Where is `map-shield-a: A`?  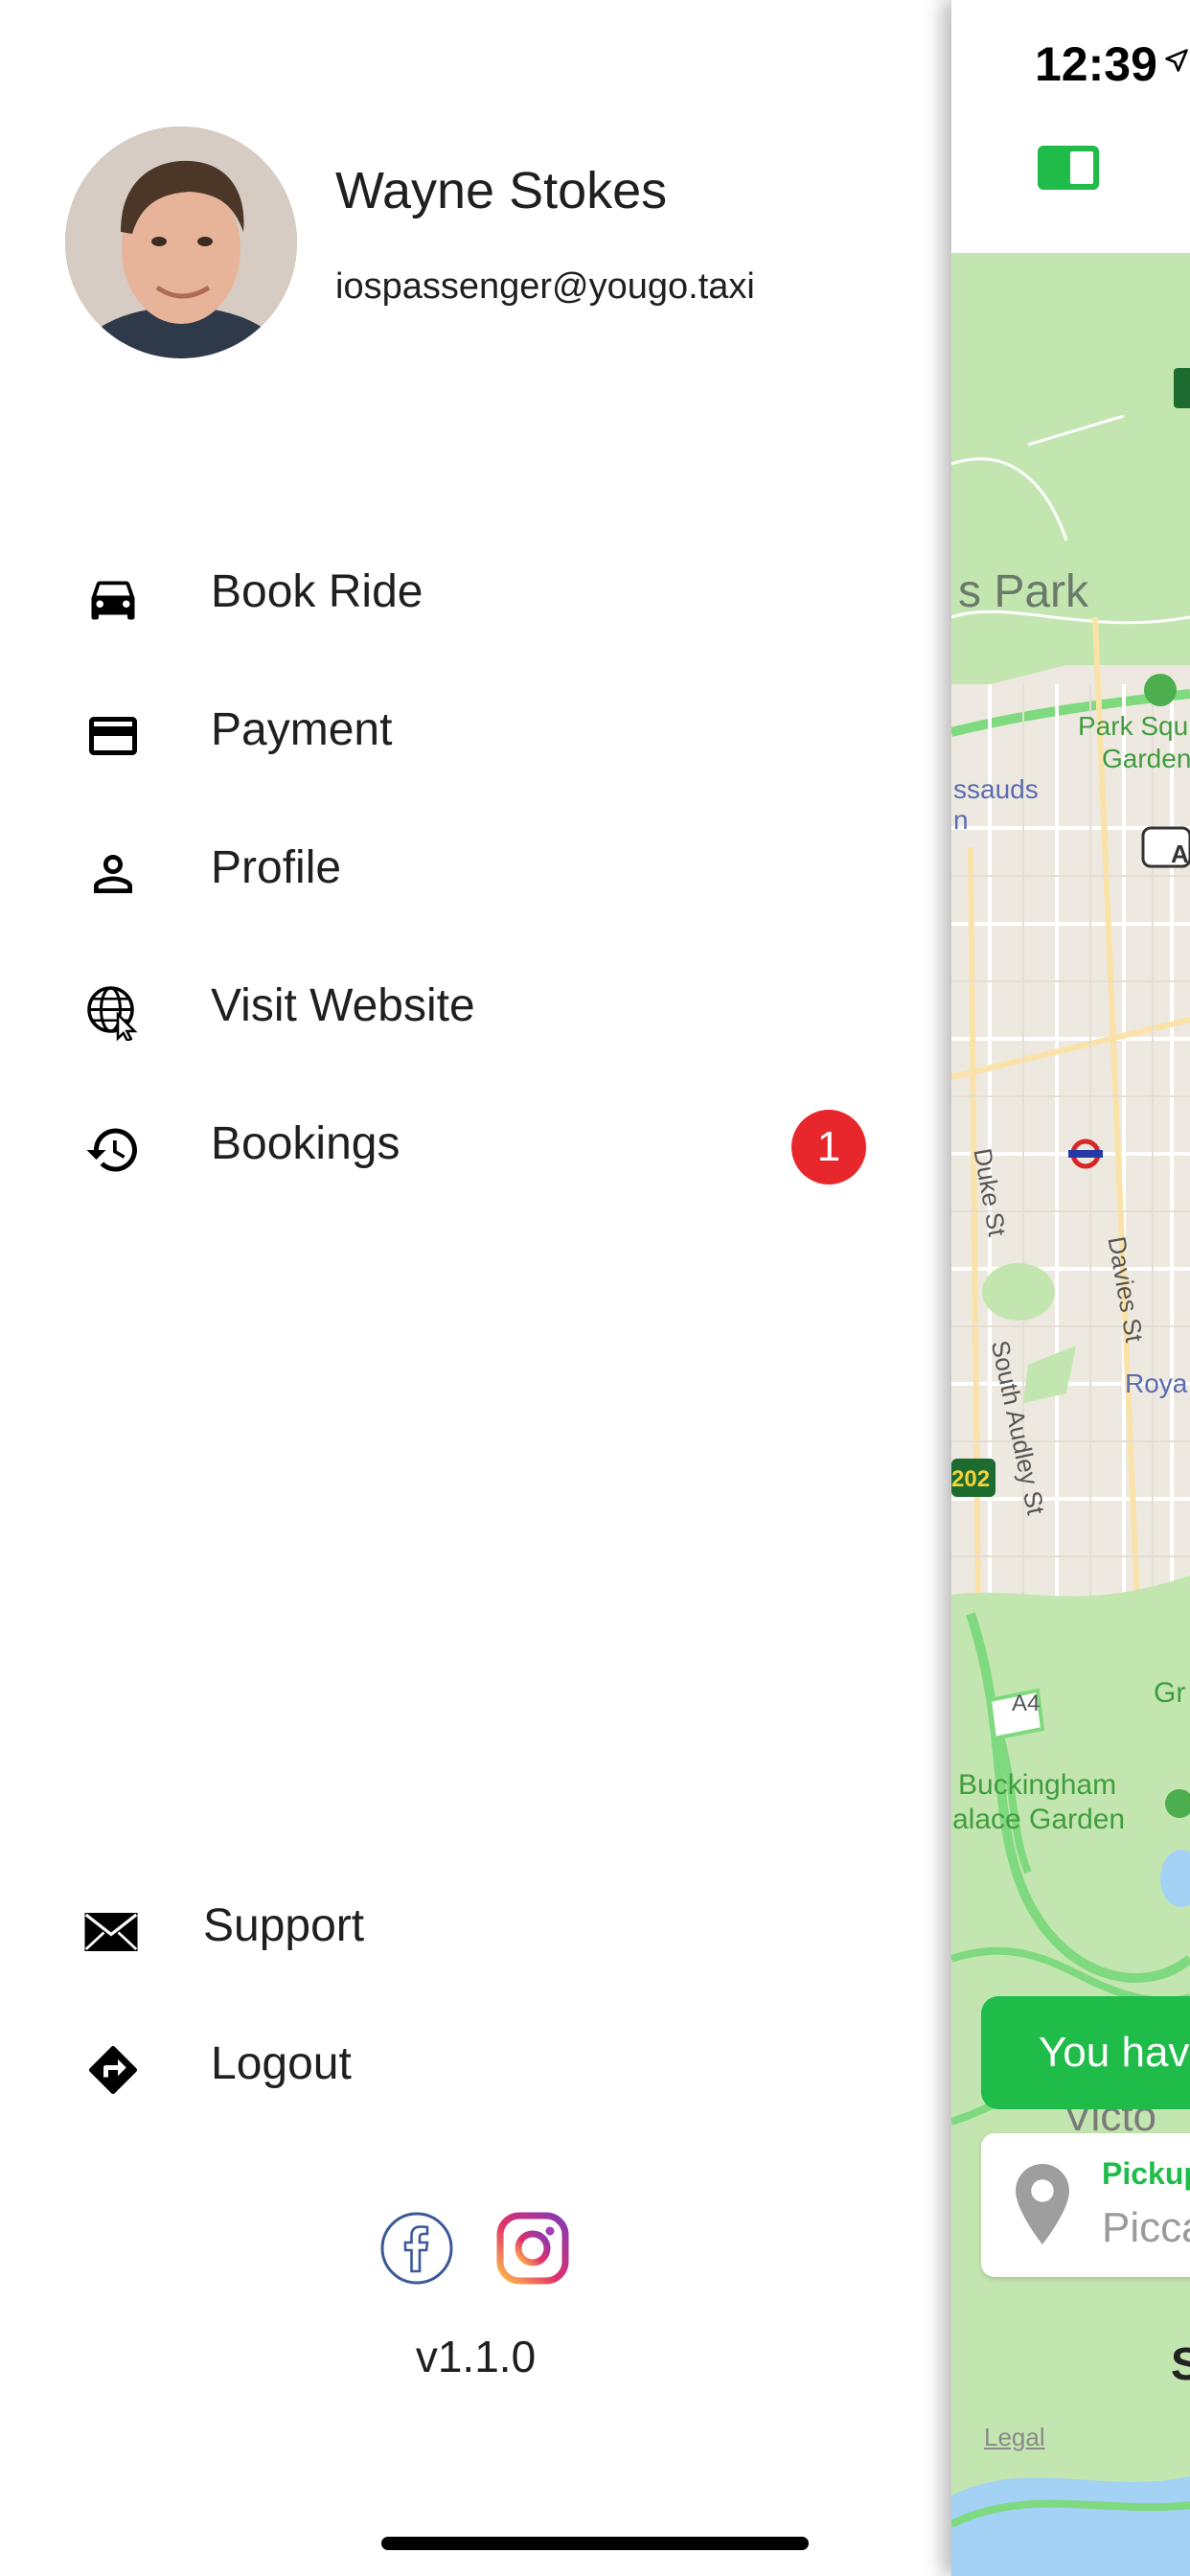 map-shield-a: A is located at coordinates (1180, 854).